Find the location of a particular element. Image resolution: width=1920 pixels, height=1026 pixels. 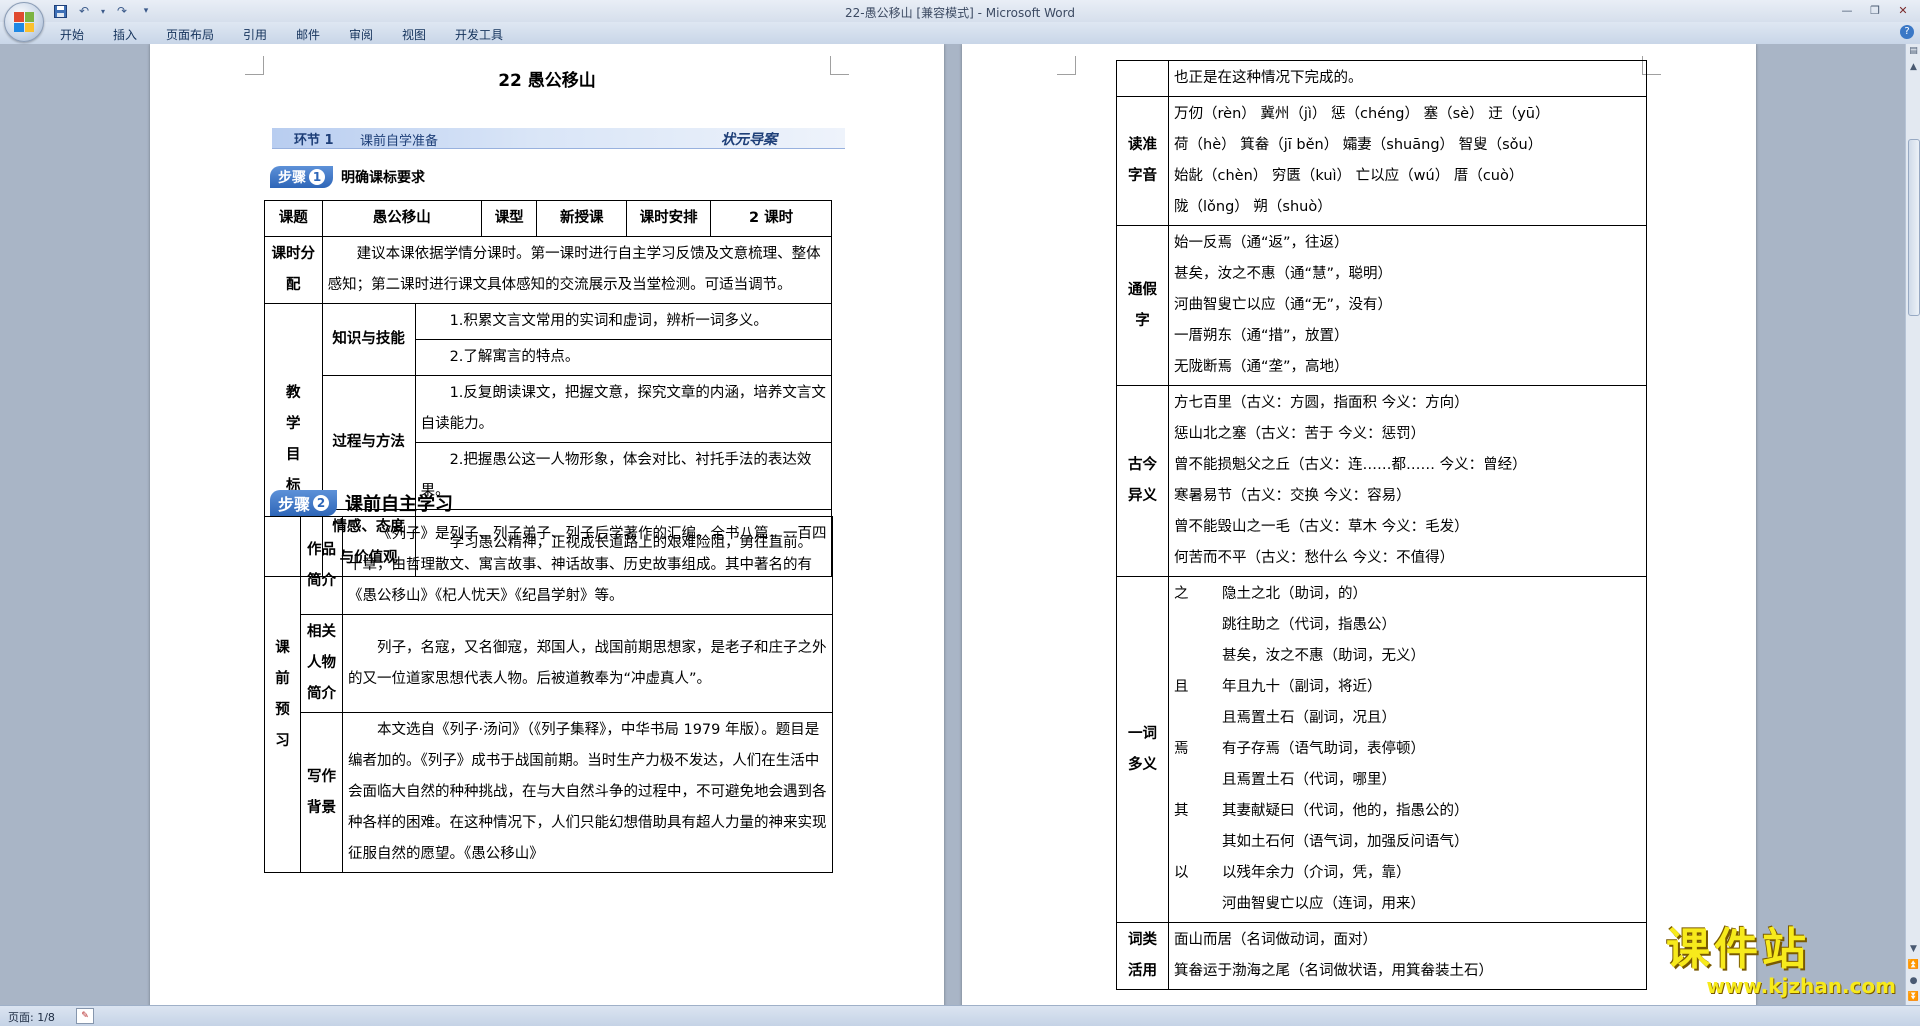

tab-developer: 开发工具 is located at coordinates (479, 34).